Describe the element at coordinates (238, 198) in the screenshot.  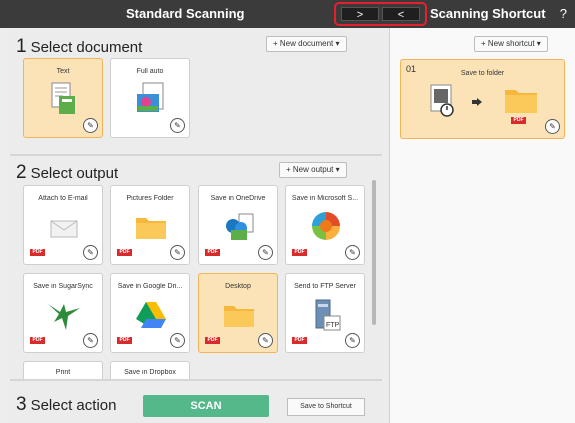
I see `card-label: Save in OneDrive` at that location.